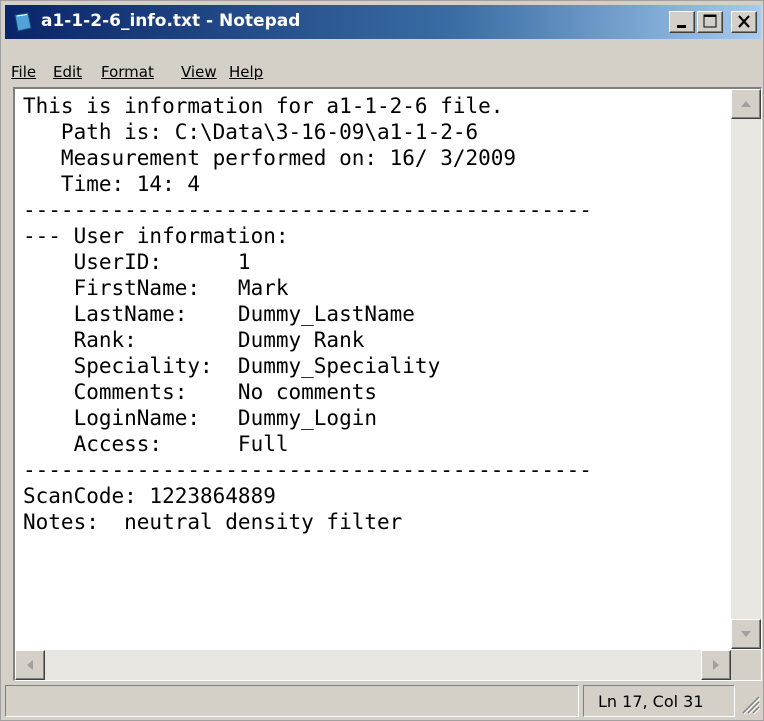 The width and height of the screenshot is (764, 721). What do you see at coordinates (251, 132) in the screenshot?
I see `text-line: Path is: C:\Data\3-16-09\a1-1-2-6` at bounding box center [251, 132].